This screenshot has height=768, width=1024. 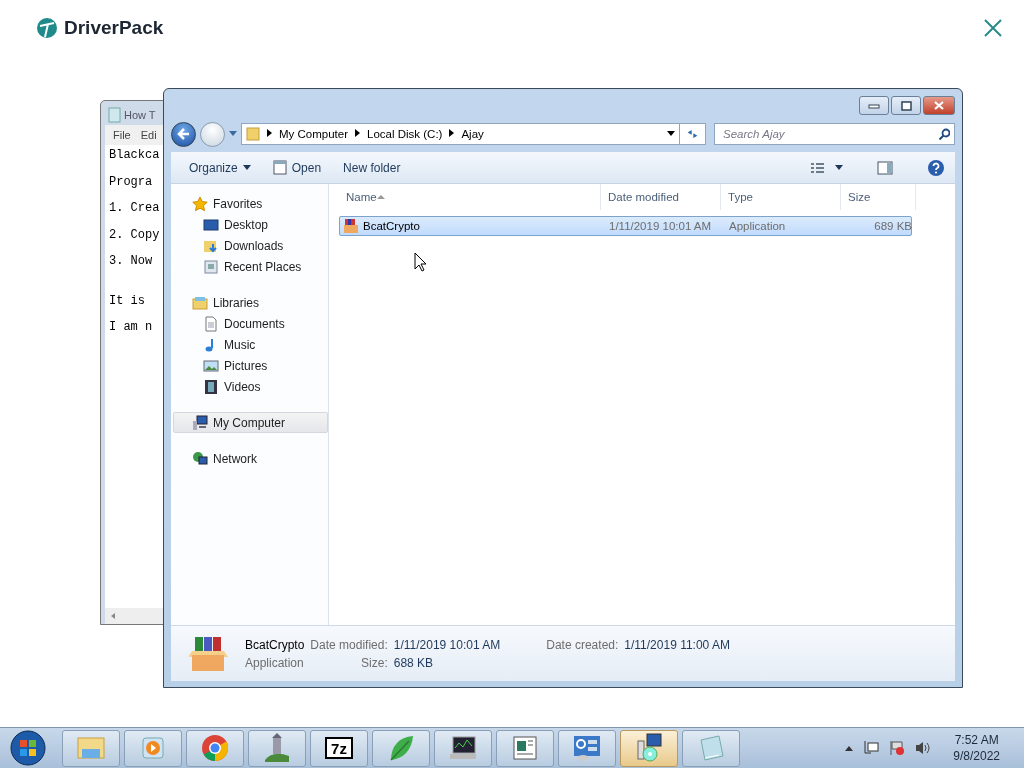 What do you see at coordinates (275, 662) in the screenshot?
I see `file-type: Application` at bounding box center [275, 662].